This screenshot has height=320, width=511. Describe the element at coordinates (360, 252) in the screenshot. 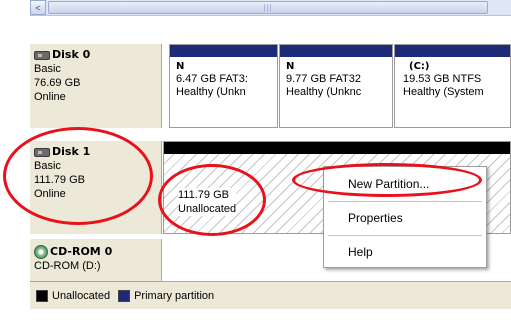

I see `menu-item-help: Help` at that location.